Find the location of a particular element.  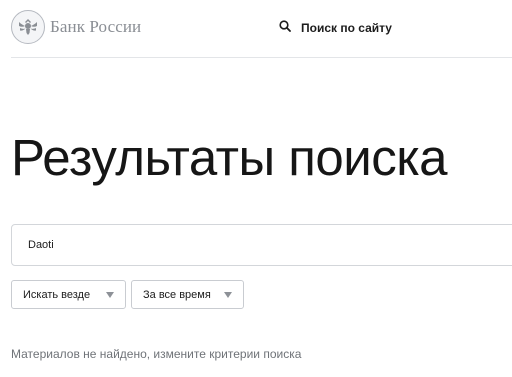

site-search-label: Поиск по сайту is located at coordinates (346, 28).